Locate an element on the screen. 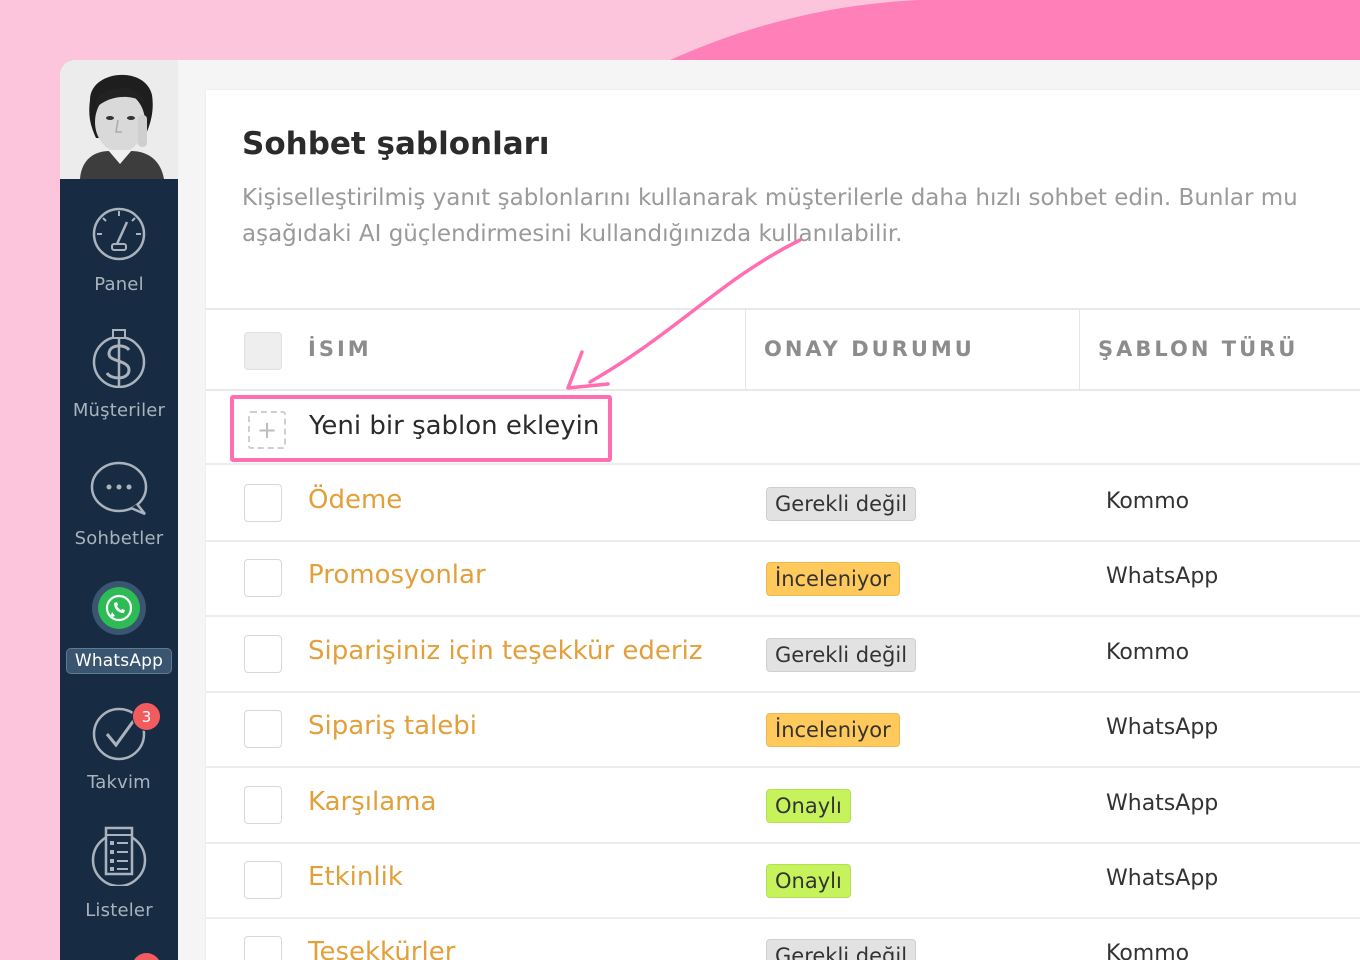  table-row: Sipariş talebi İnceleniyor WhatsApp is located at coordinates (783, 731).